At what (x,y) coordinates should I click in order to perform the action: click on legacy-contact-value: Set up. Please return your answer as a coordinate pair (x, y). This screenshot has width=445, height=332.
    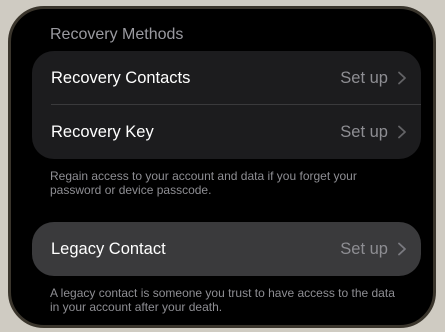
    Looking at the image, I should click on (364, 248).